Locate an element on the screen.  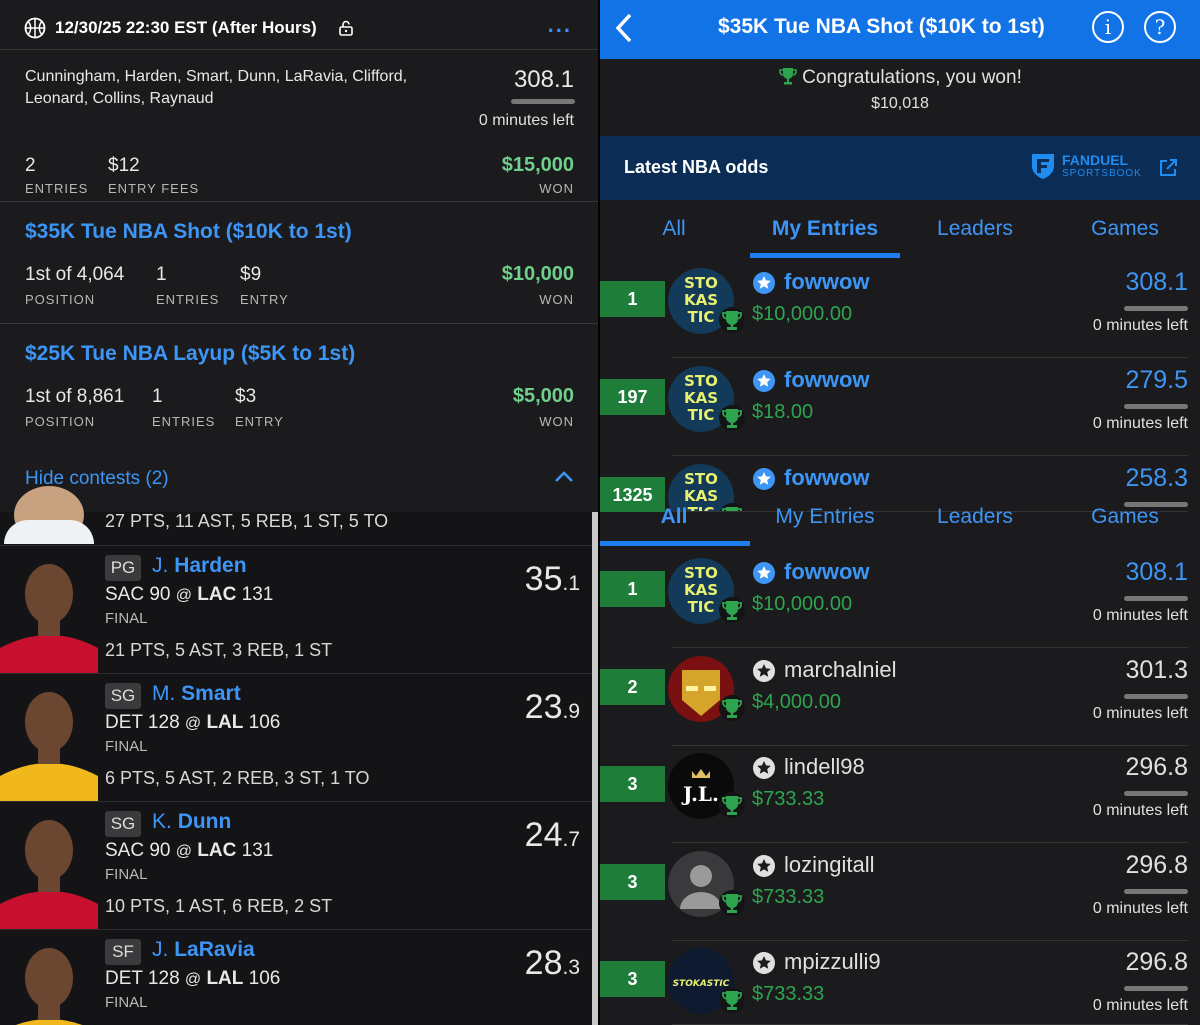
username: lindell98 is located at coordinates (824, 767).